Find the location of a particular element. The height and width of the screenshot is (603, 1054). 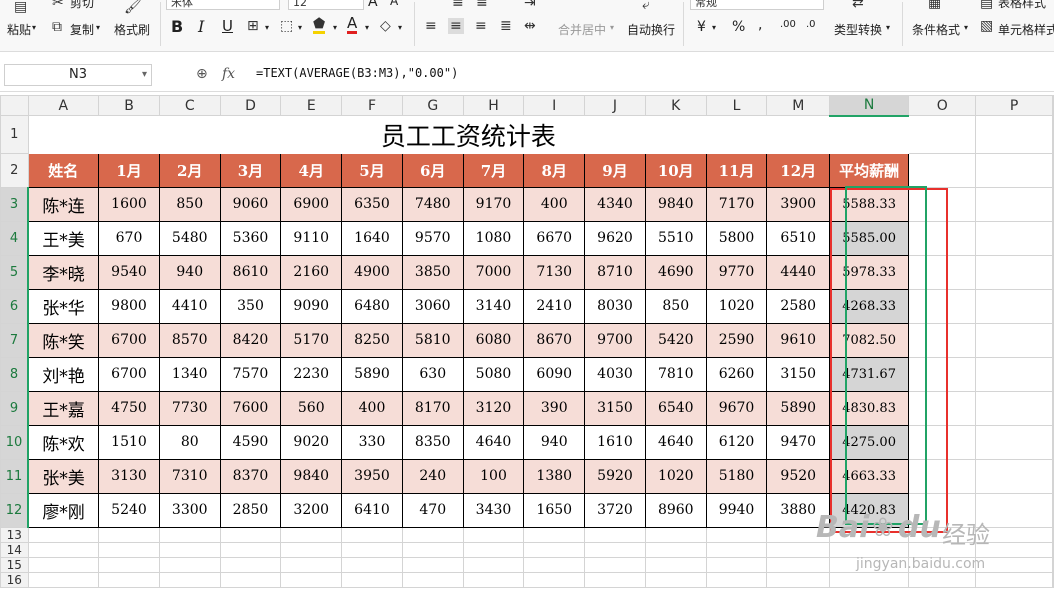

cell-K13 is located at coordinates (675, 534).